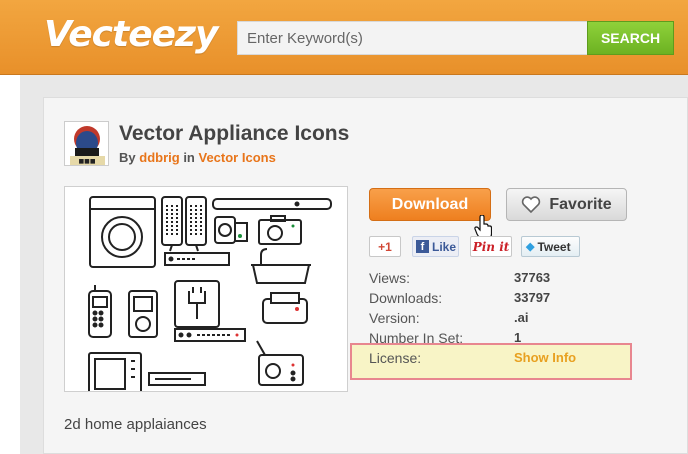  Describe the element at coordinates (237, 157) in the screenshot. I see `category-link: Vector Icons` at that location.